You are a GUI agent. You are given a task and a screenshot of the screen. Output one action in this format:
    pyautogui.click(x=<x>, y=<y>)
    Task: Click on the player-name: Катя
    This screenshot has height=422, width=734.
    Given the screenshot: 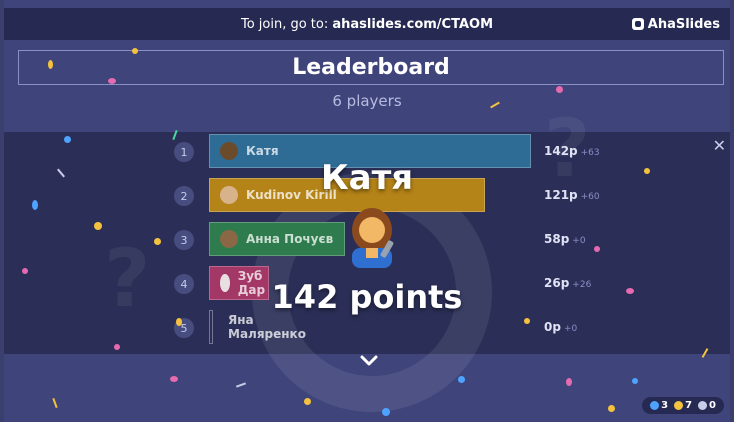 What is the action you would take?
    pyautogui.click(x=262, y=151)
    